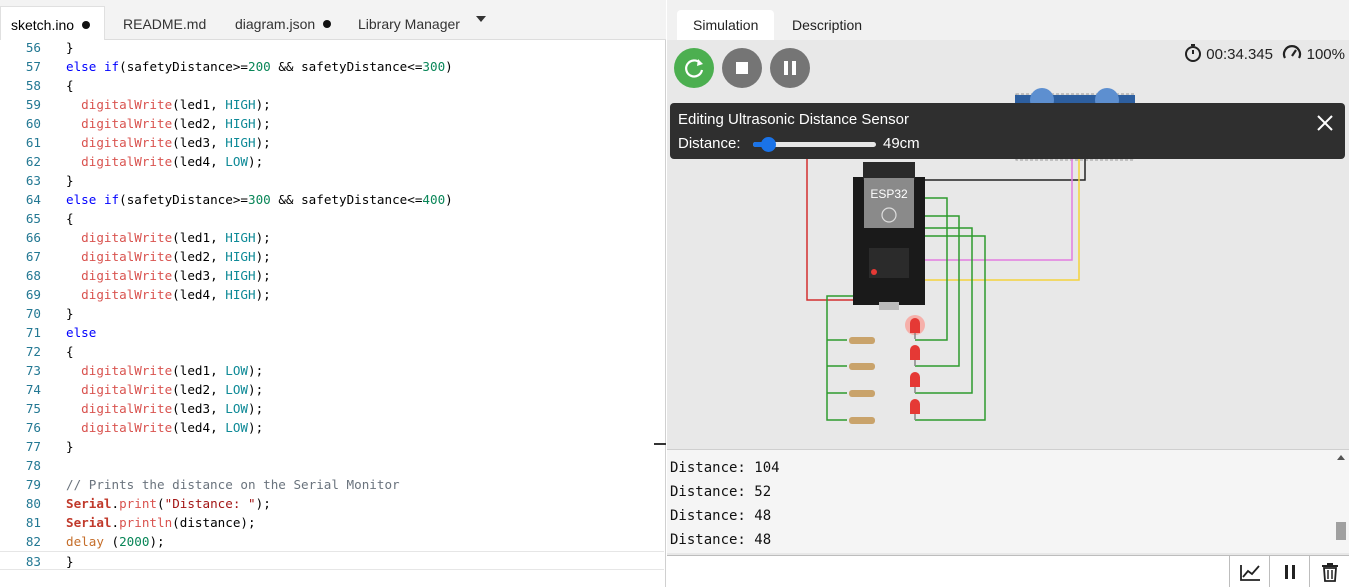  Describe the element at coordinates (332, 370) in the screenshot. I see `code-line: 73 digitalWrite(led1, LOW);` at that location.